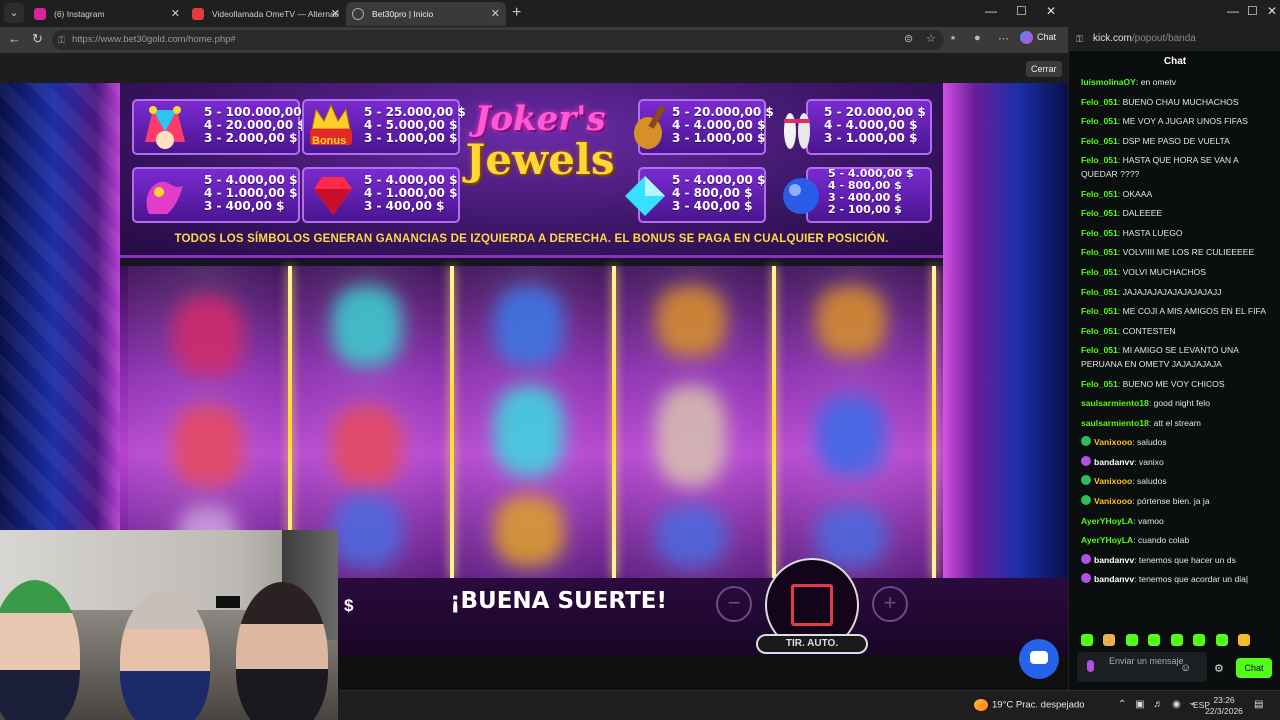 This screenshot has height=720, width=1280. What do you see at coordinates (1185, 668) in the screenshot?
I see `emoji-icon: ☺` at bounding box center [1185, 668].